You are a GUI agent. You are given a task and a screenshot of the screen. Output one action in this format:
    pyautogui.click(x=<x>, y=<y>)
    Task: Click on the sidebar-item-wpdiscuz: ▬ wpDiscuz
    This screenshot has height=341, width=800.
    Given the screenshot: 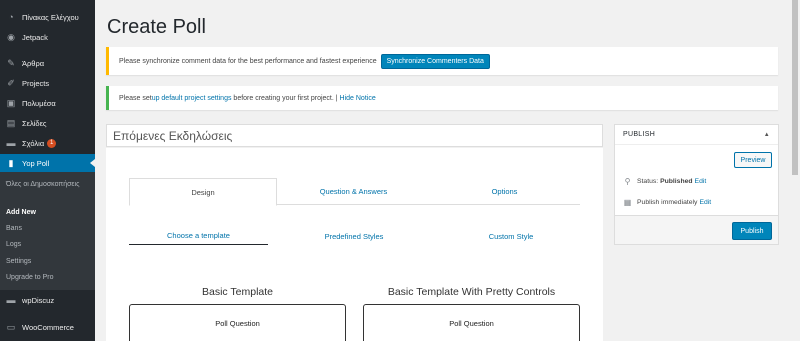 What is the action you would take?
    pyautogui.click(x=47, y=300)
    